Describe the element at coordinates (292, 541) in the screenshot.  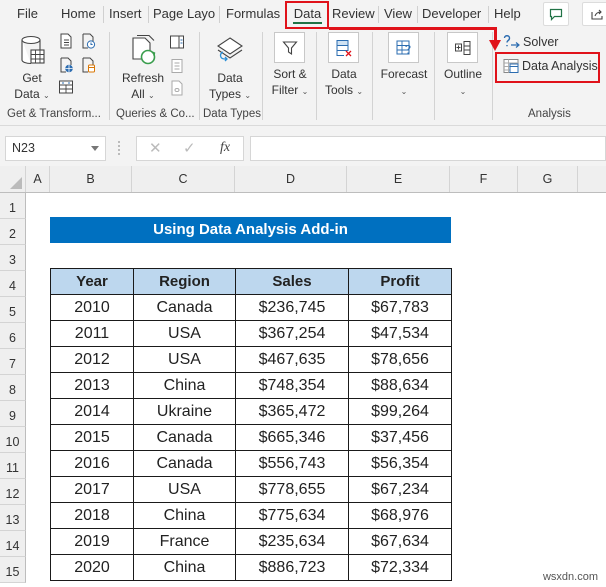
I see `cell-sales: $235,634` at that location.